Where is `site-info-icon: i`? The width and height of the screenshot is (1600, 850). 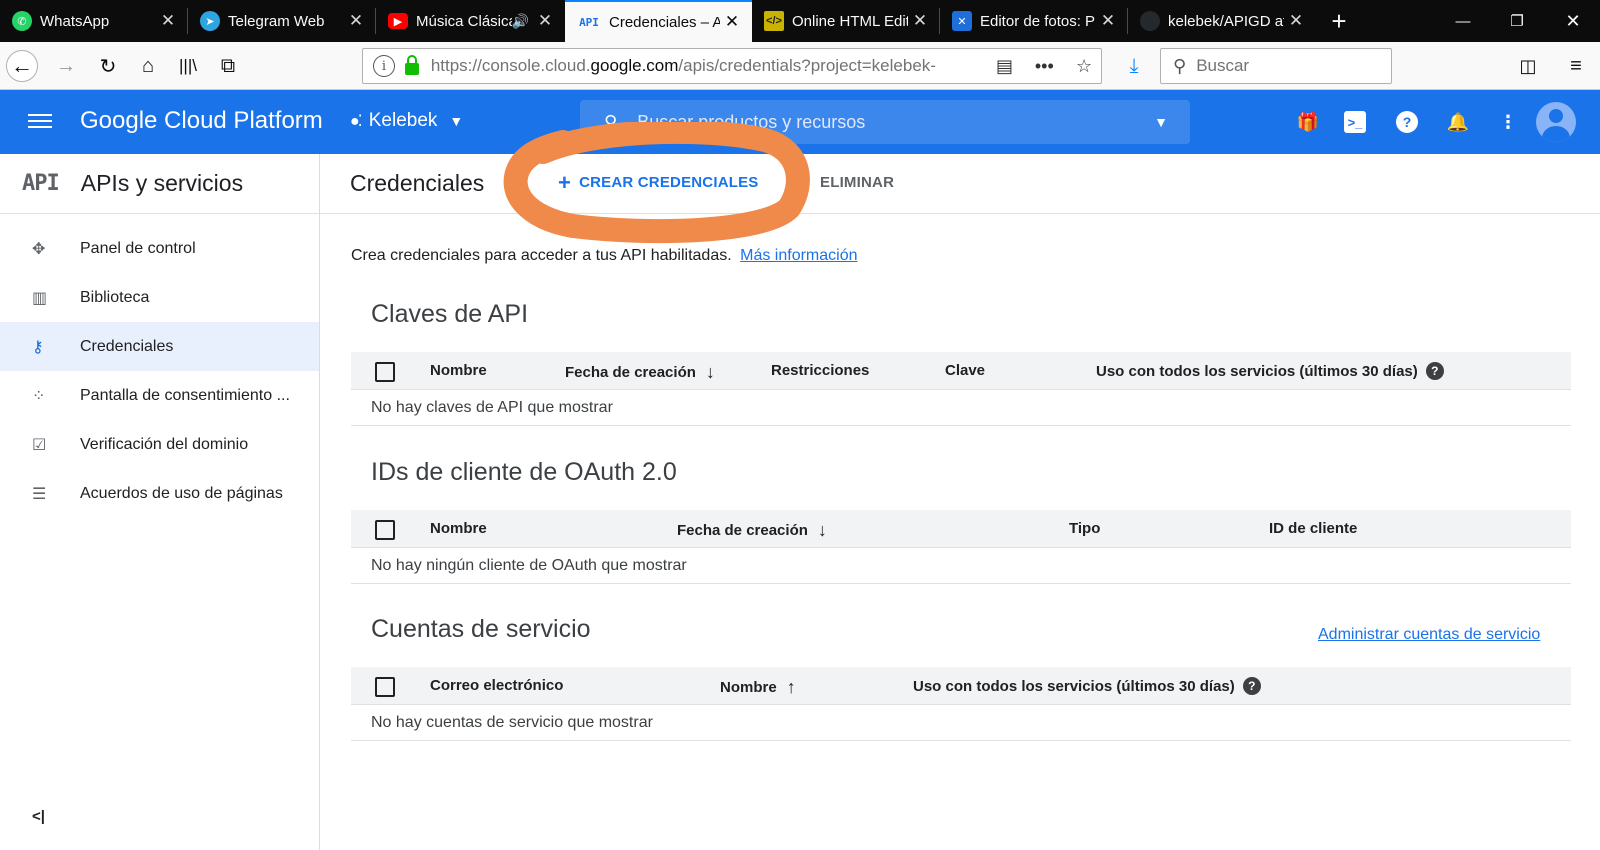 site-info-icon: i is located at coordinates (384, 66).